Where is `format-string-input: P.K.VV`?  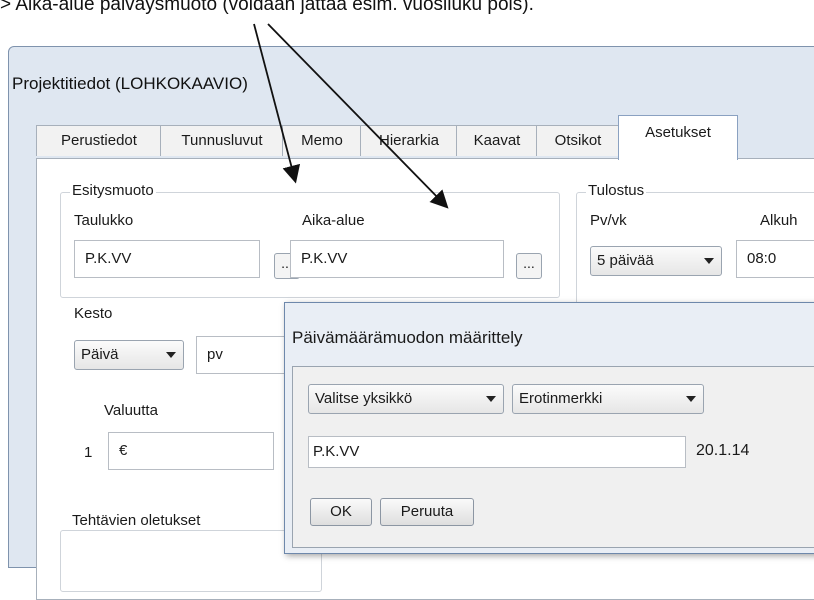 format-string-input: P.K.VV is located at coordinates (497, 452).